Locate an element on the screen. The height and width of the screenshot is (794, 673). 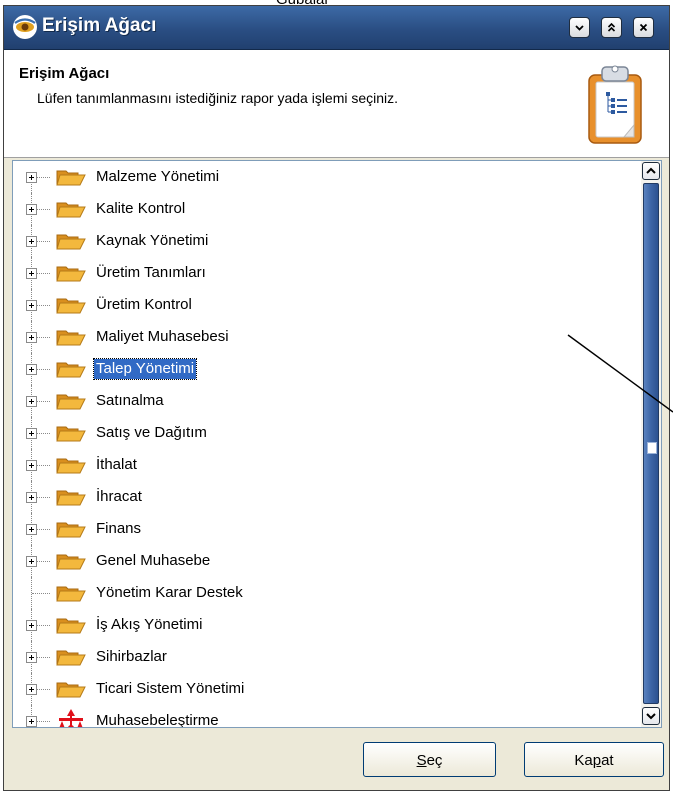
tree-item: Maliyet Muhasebesi is located at coordinates (323, 337).